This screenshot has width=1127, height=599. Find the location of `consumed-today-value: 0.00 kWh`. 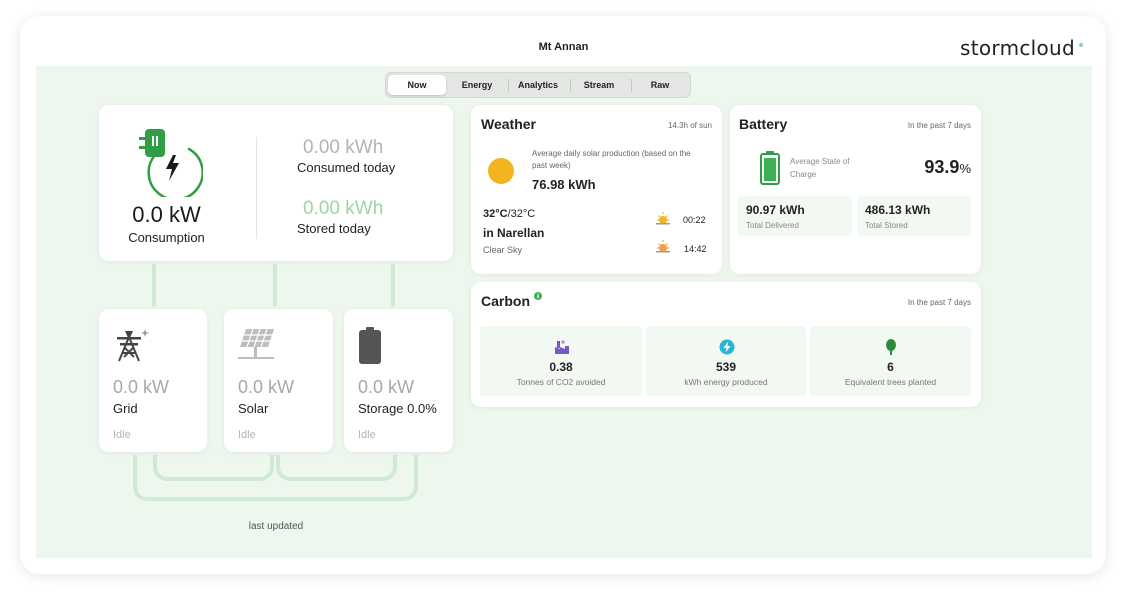

consumed-today-value: 0.00 kWh is located at coordinates (343, 147).